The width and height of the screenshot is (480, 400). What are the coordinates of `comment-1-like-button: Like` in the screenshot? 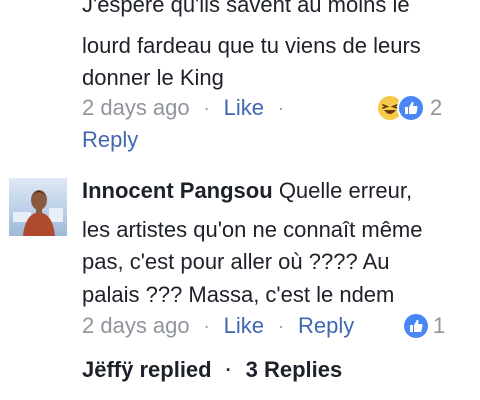 It's located at (244, 108).